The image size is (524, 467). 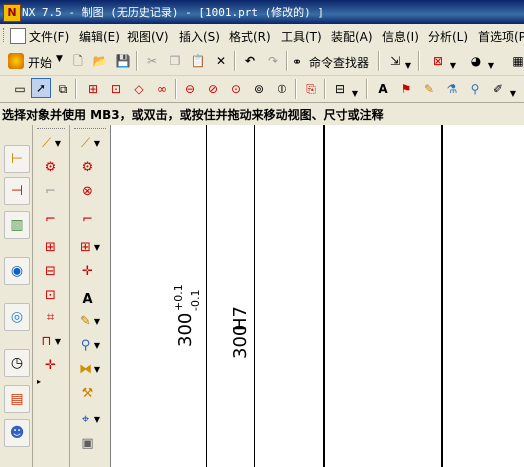 I want to click on selection-filter-button: ⇲, so click(x=395, y=61).